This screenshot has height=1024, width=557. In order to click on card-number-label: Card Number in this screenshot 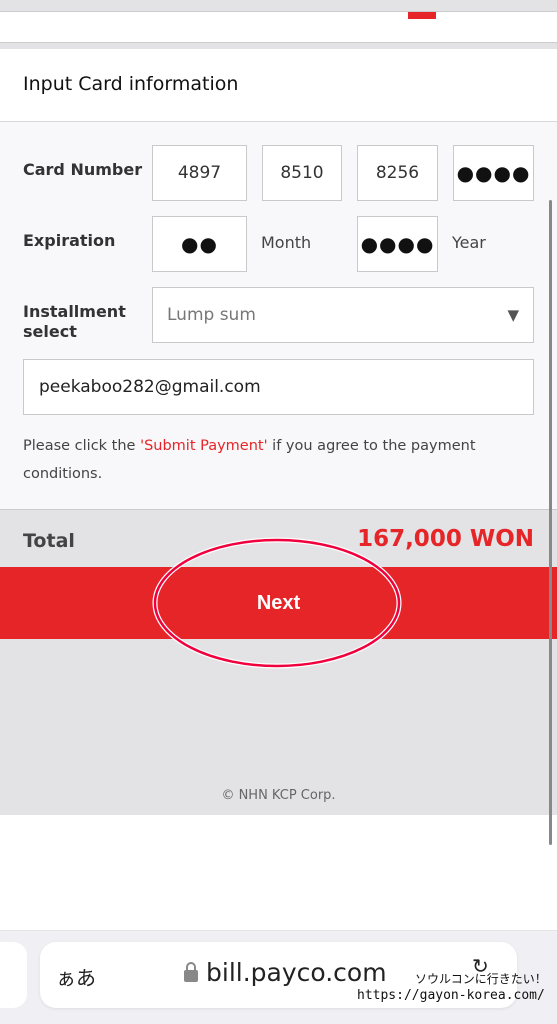, I will do `click(83, 169)`.